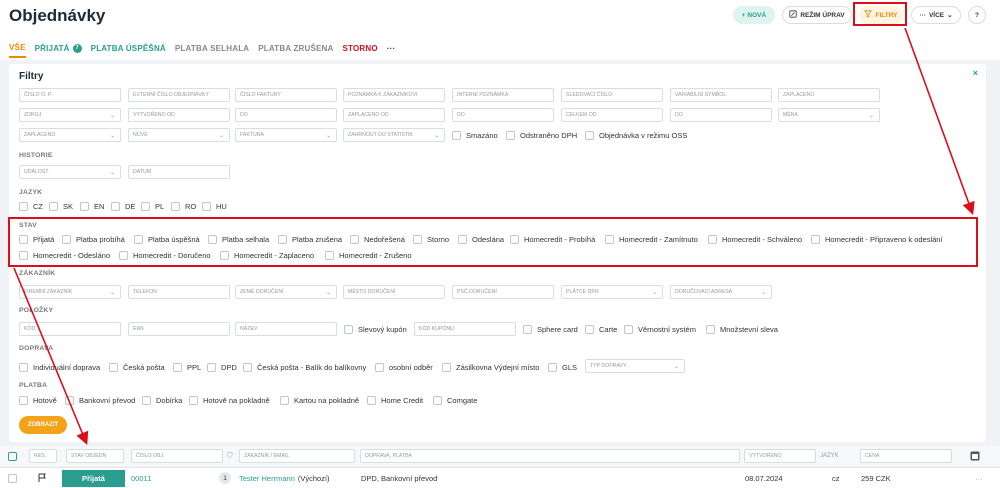 The height and width of the screenshot is (488, 1000). Describe the element at coordinates (391, 48) in the screenshot. I see `tab-more: ···` at that location.